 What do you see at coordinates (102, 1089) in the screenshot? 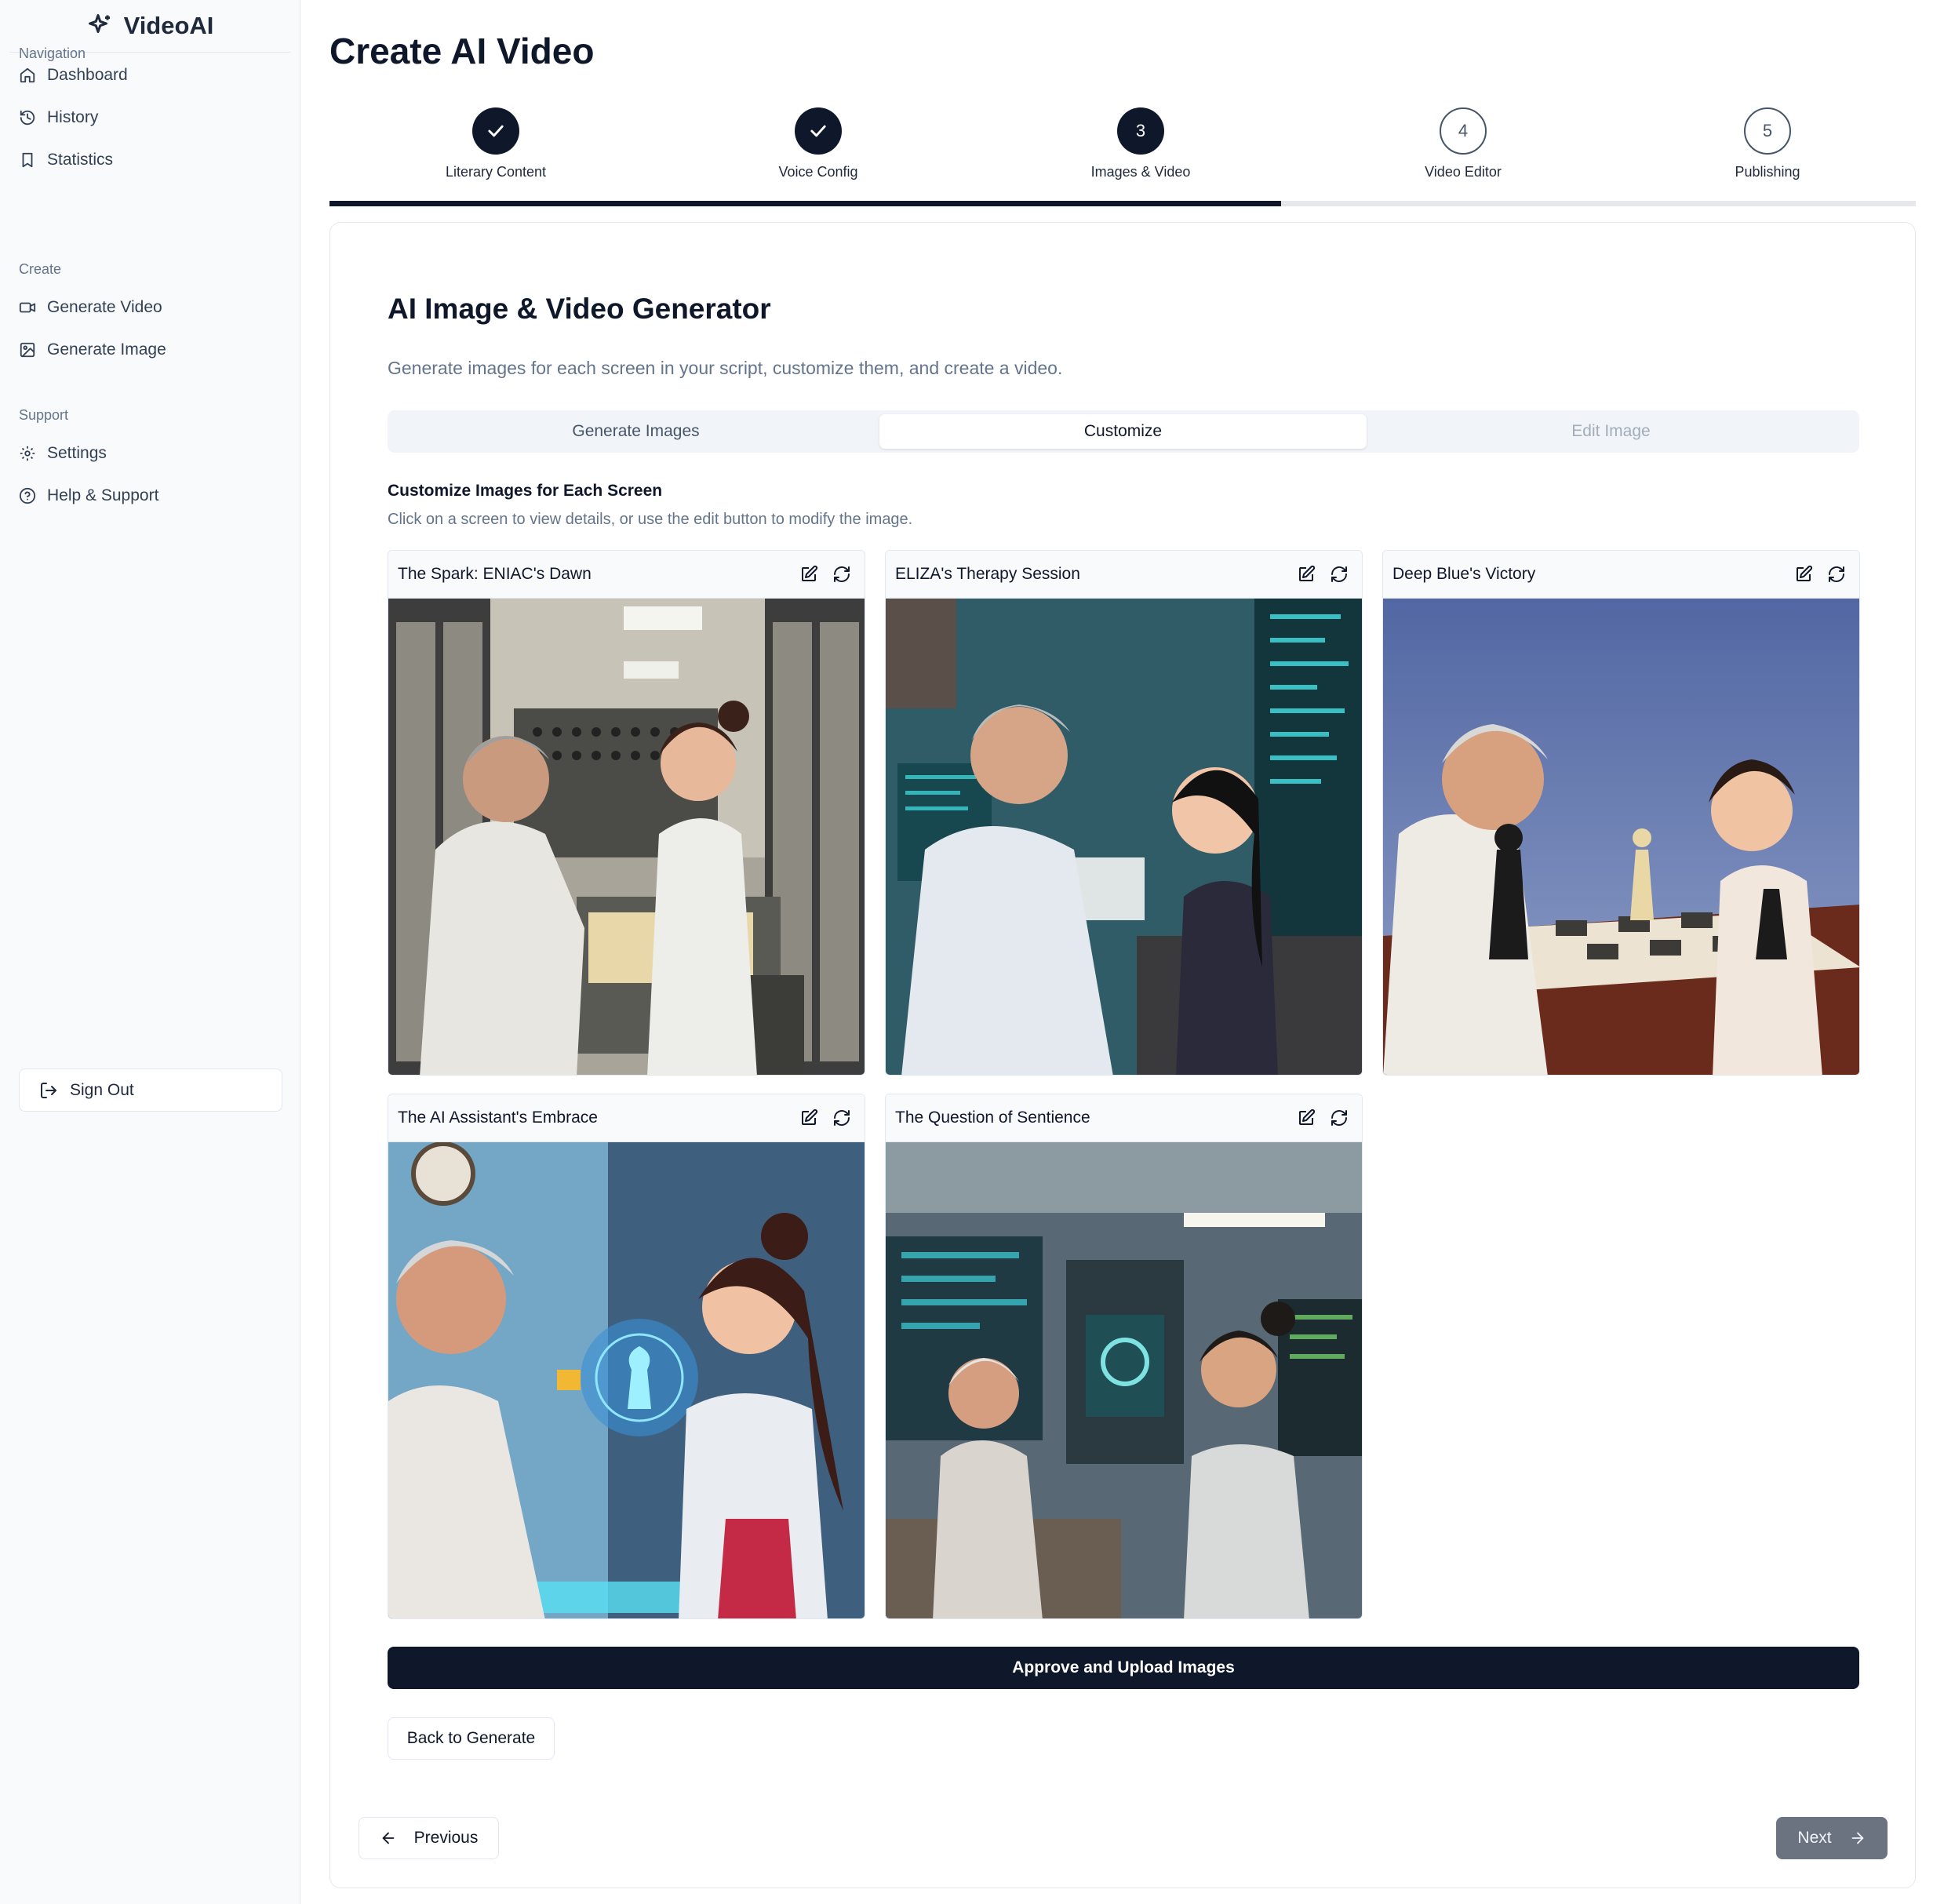
I see `sign-out-label: Sign Out` at bounding box center [102, 1089].